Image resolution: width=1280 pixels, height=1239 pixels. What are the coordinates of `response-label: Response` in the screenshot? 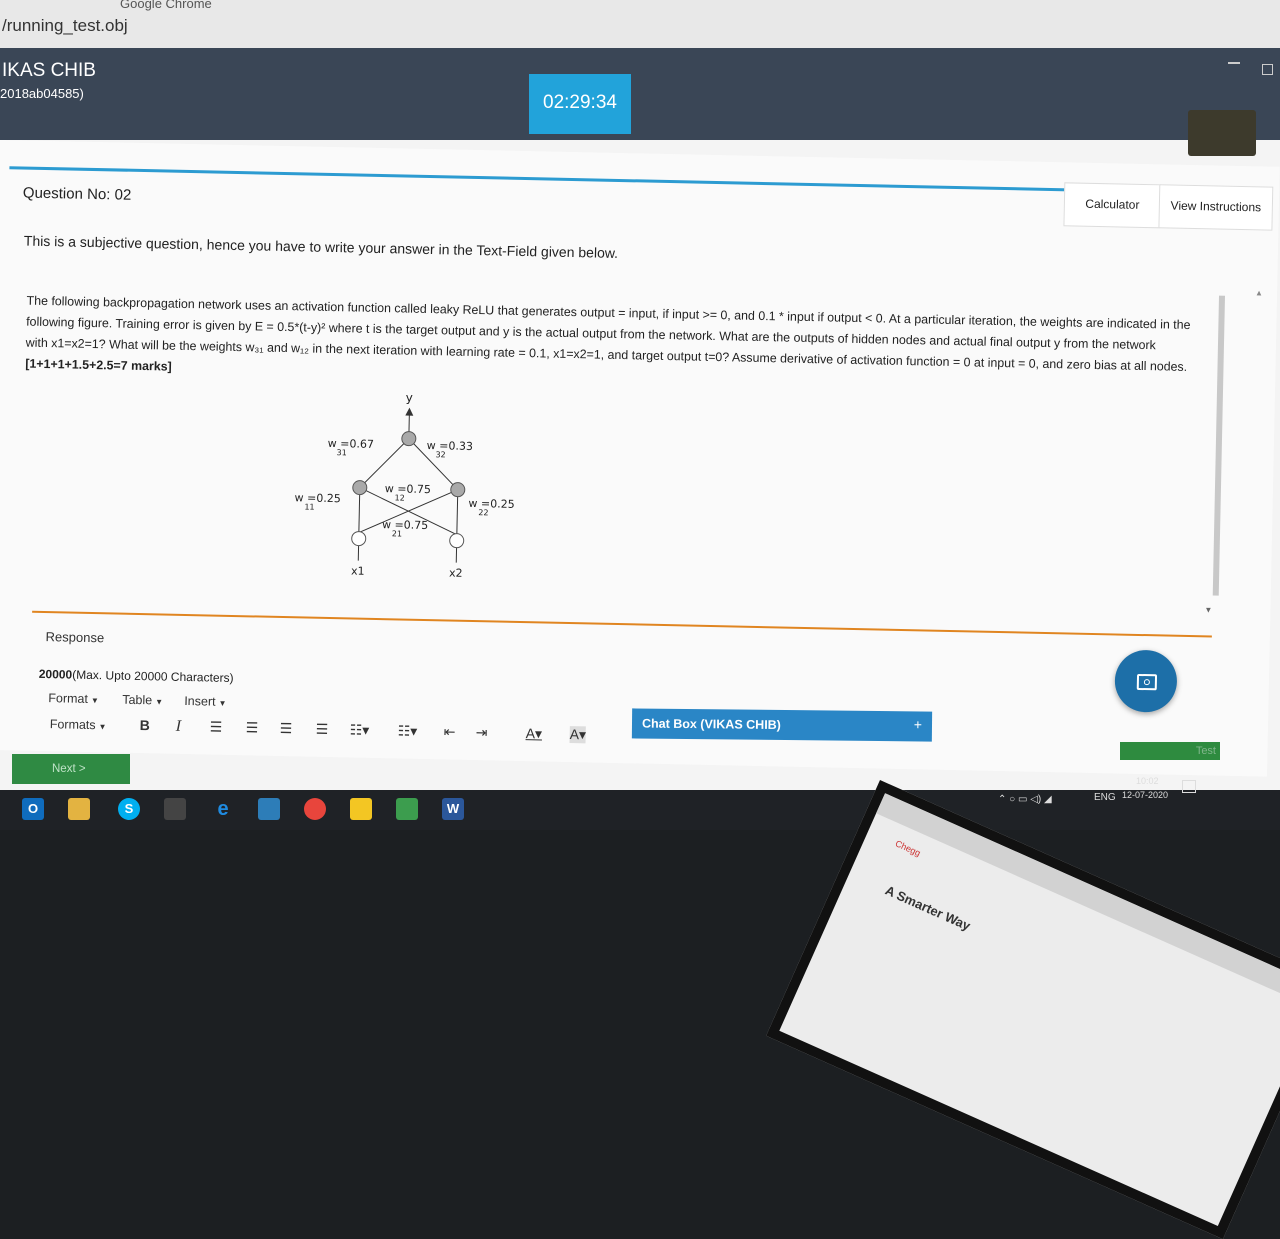 It's located at (74, 637).